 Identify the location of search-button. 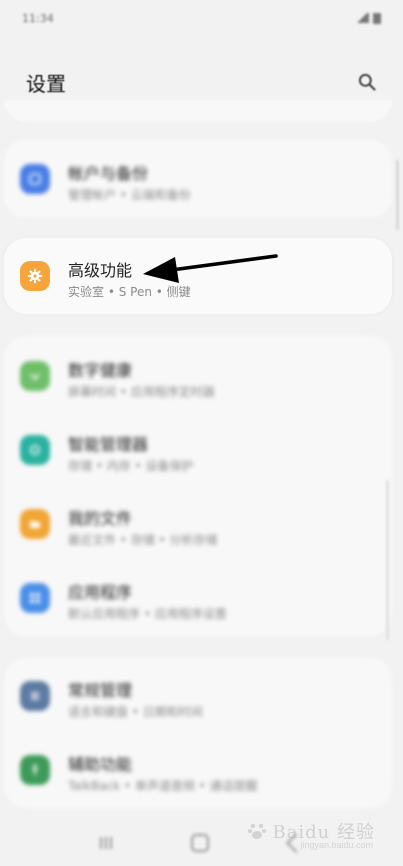
(367, 82).